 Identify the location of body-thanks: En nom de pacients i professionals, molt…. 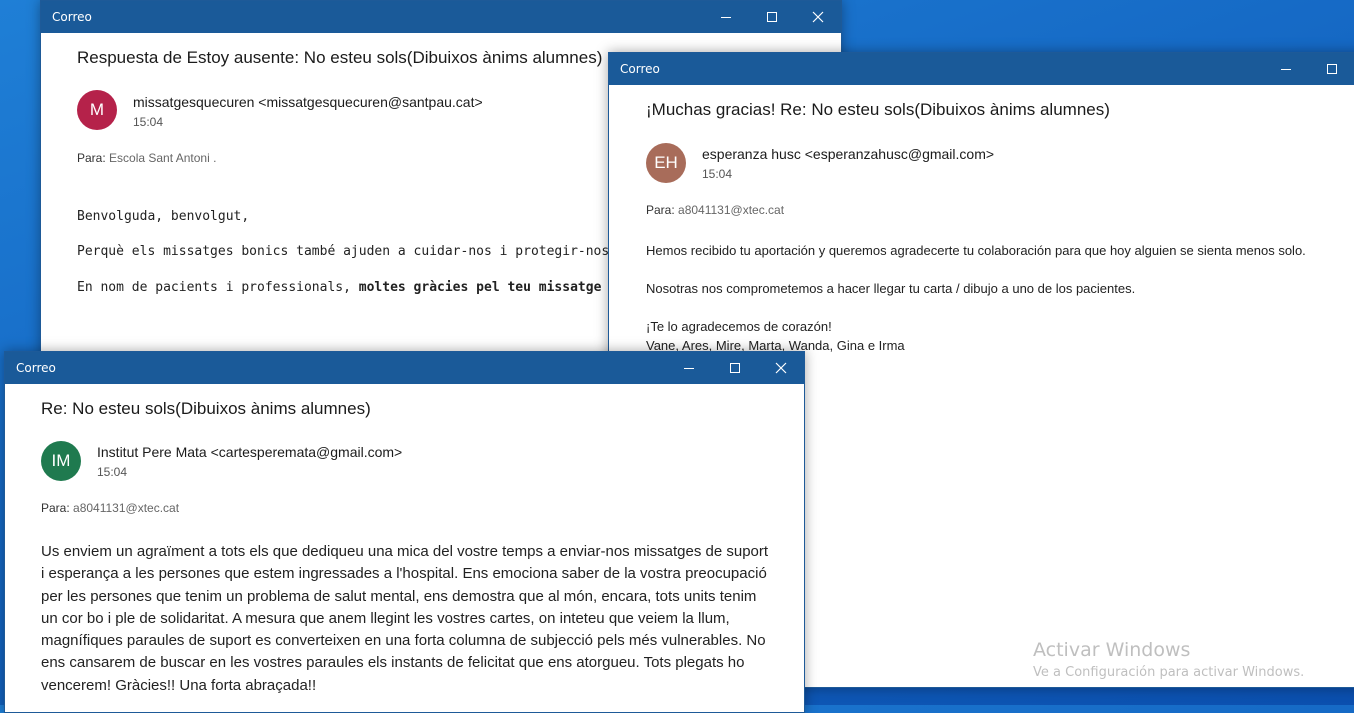
(359, 287).